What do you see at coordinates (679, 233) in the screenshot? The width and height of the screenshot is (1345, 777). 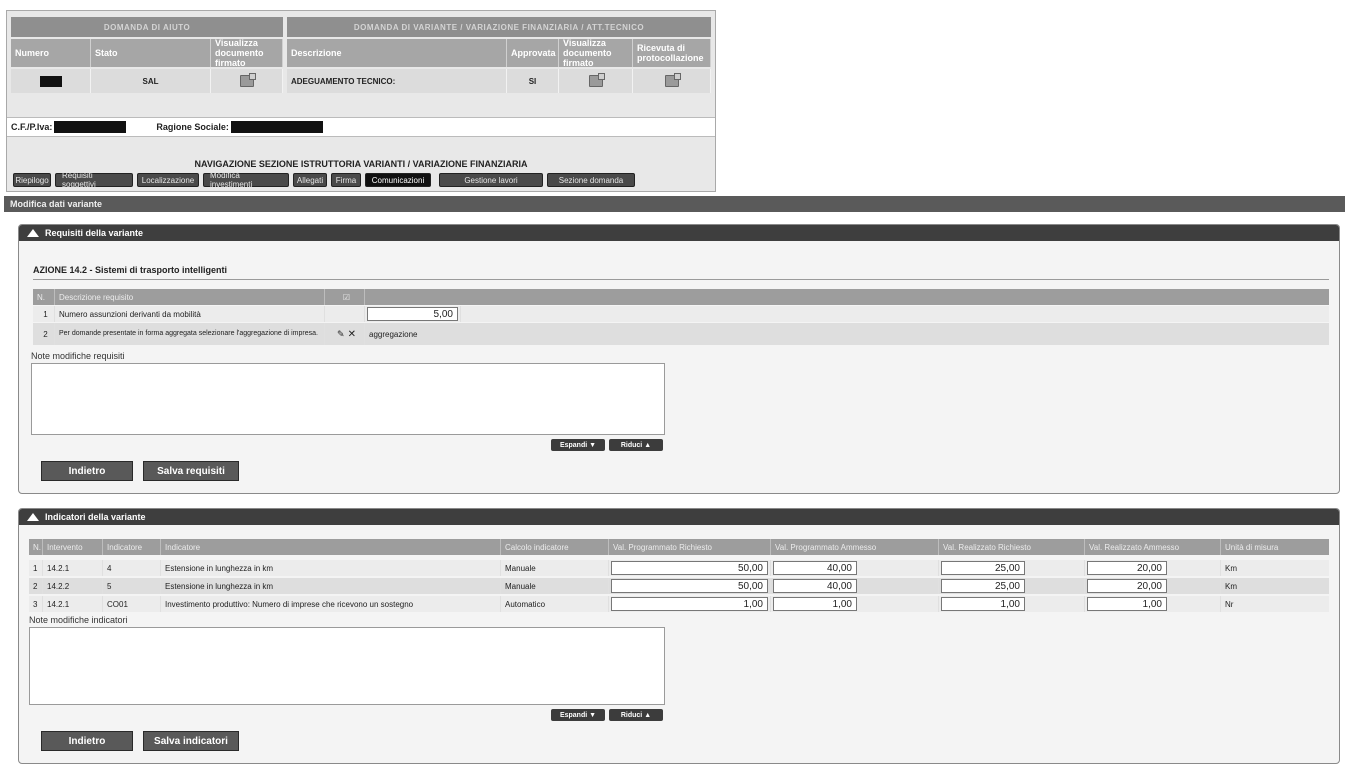 I see `requisiti-panel-header: Requisiti della variante` at bounding box center [679, 233].